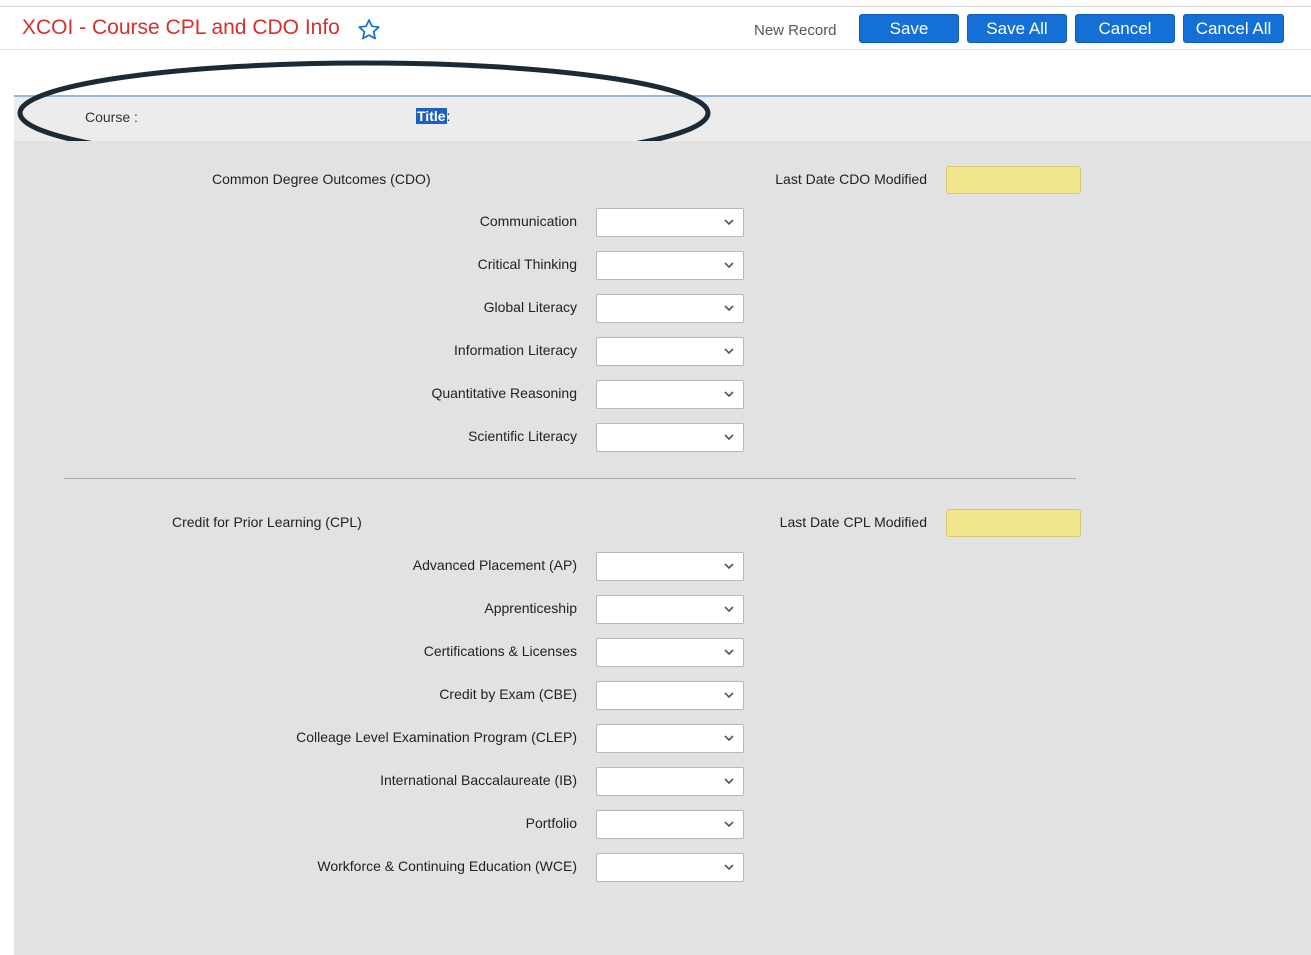 The height and width of the screenshot is (955, 1311). Describe the element at coordinates (369, 30) in the screenshot. I see `star-outline-icon` at that location.